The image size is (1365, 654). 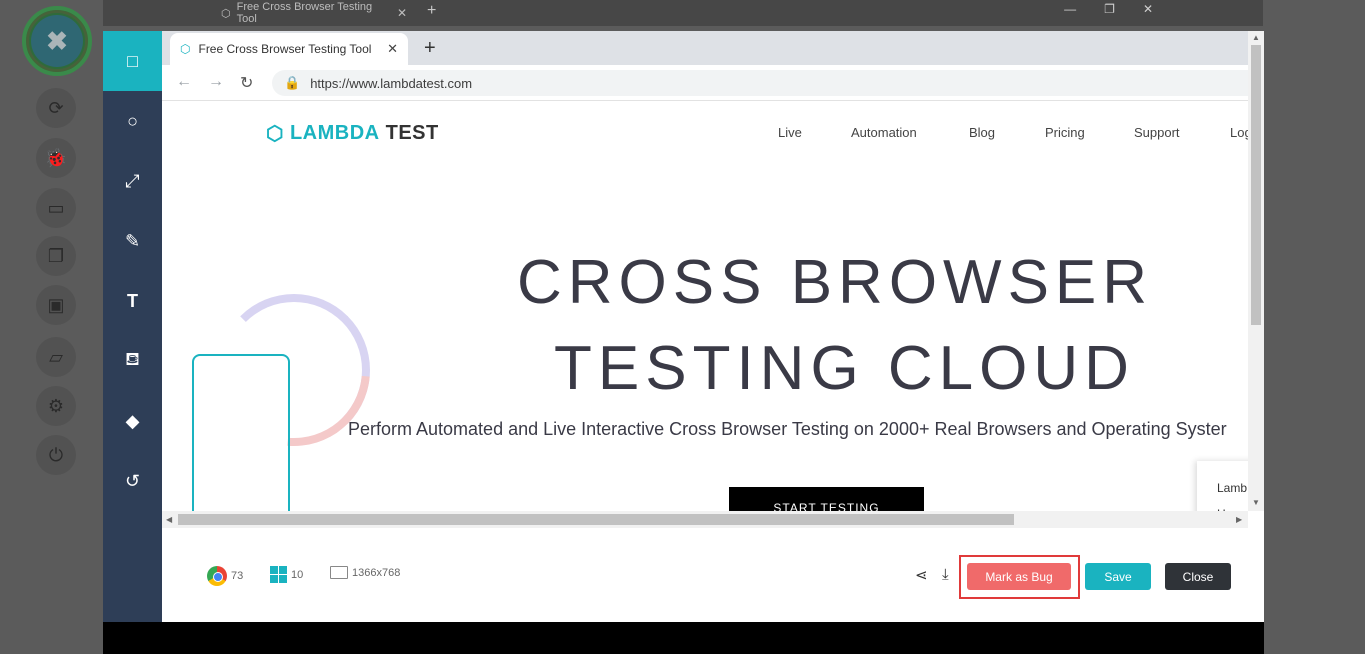 What do you see at coordinates (1256, 502) in the screenshot?
I see `scroll-down-icon: ▼` at bounding box center [1256, 502].